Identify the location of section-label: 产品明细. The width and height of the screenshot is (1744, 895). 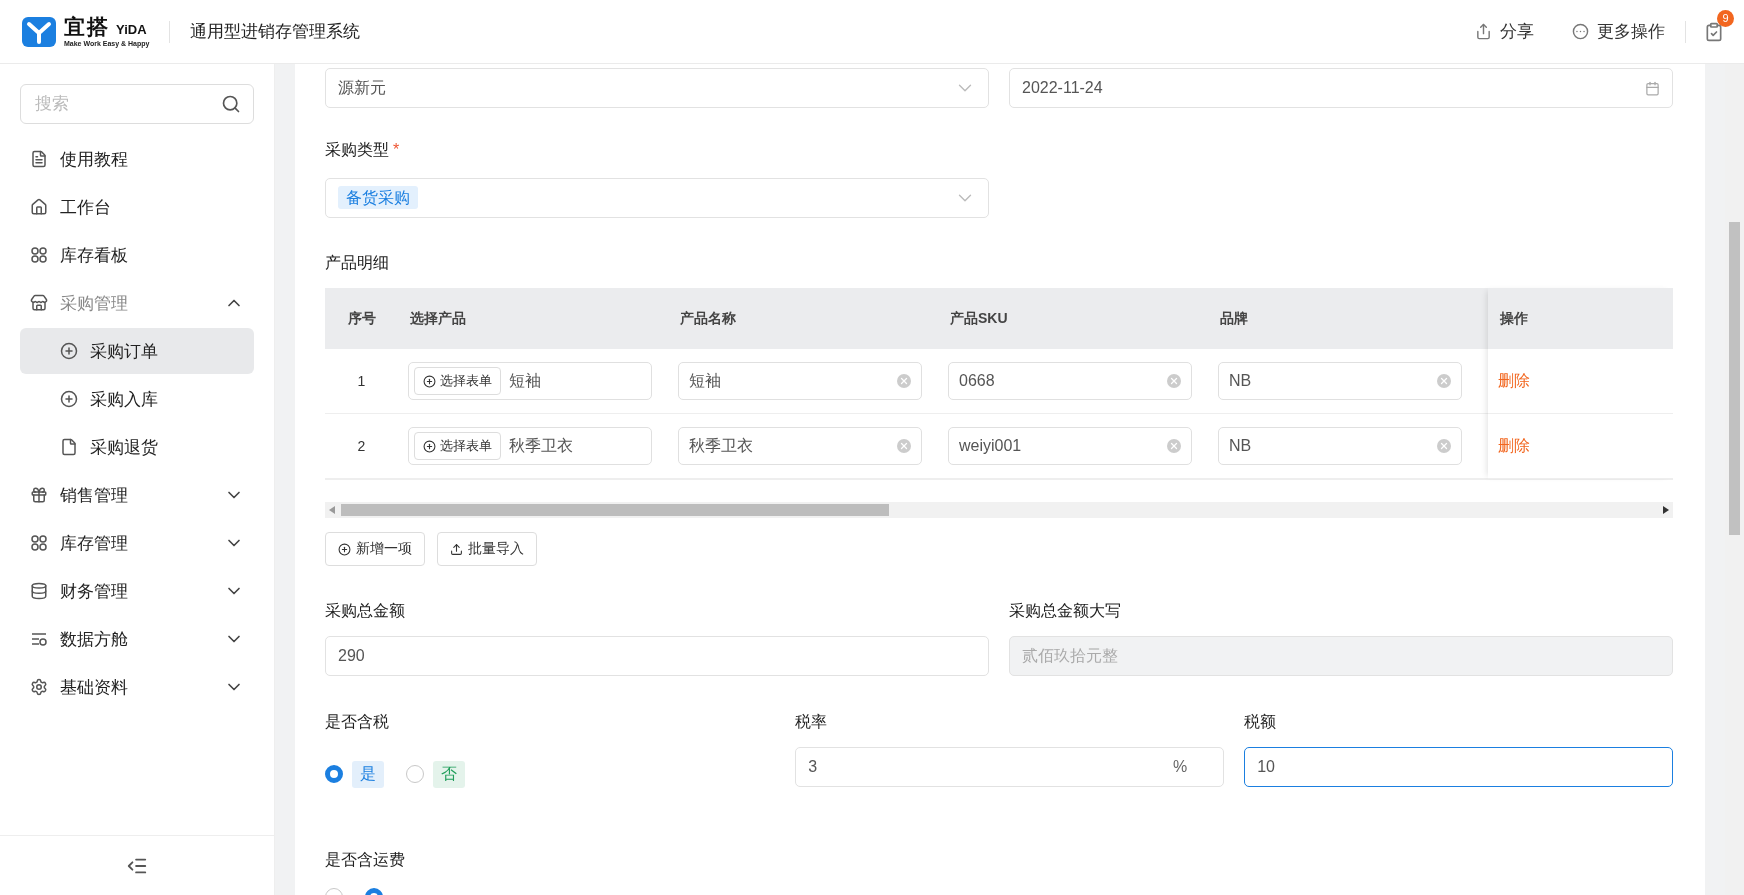
(357, 263).